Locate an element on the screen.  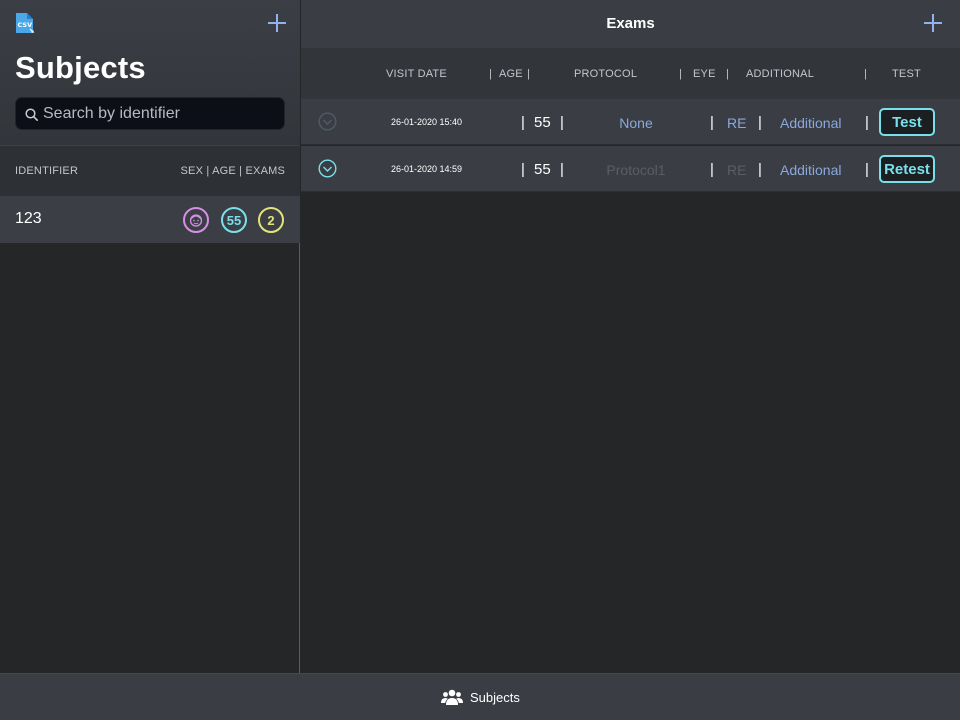
sex-badge is located at coordinates (196, 220).